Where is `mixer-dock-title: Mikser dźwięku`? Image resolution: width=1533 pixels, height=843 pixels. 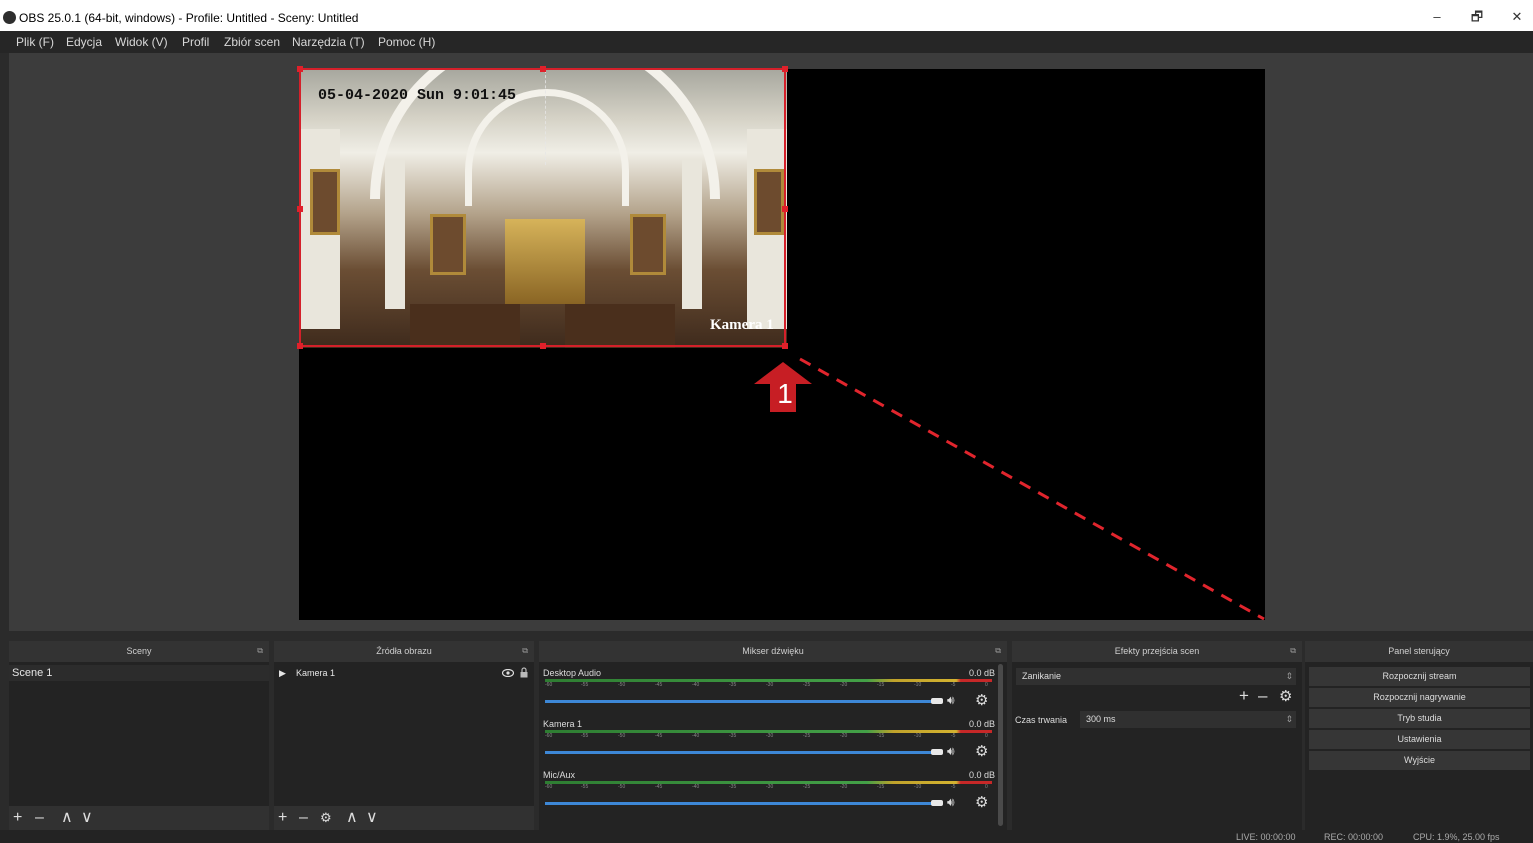
mixer-dock-title: Mikser dźwięku is located at coordinates (773, 651).